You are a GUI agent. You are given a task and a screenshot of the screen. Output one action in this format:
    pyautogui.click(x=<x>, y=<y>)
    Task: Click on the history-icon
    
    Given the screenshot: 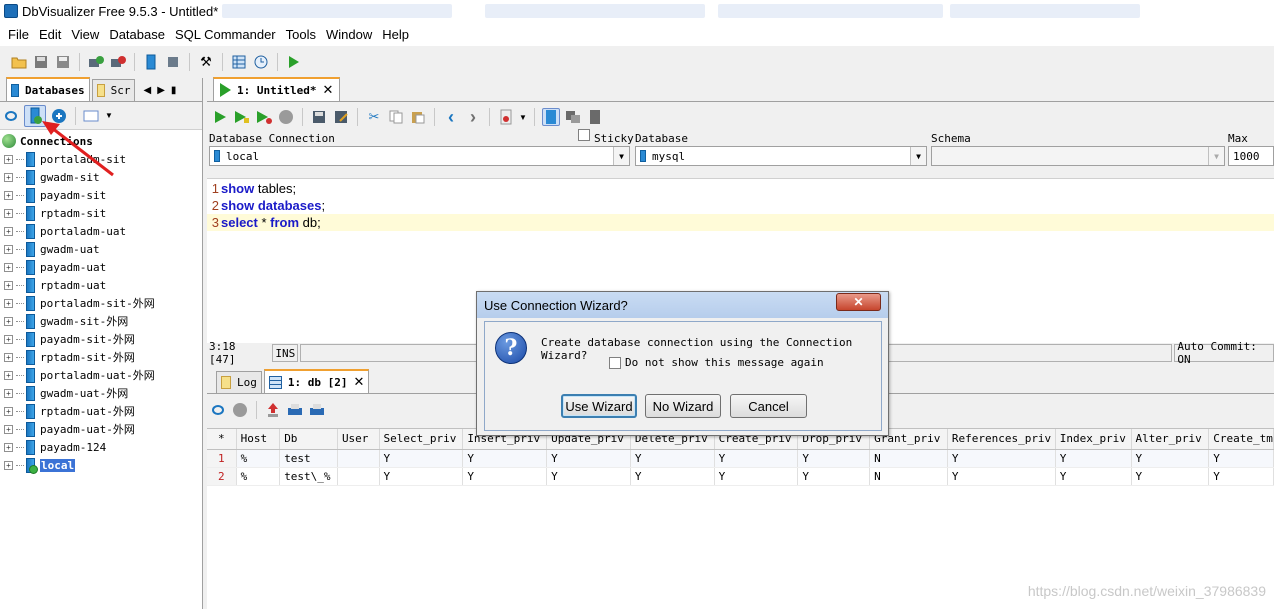 What is the action you would take?
    pyautogui.click(x=506, y=117)
    